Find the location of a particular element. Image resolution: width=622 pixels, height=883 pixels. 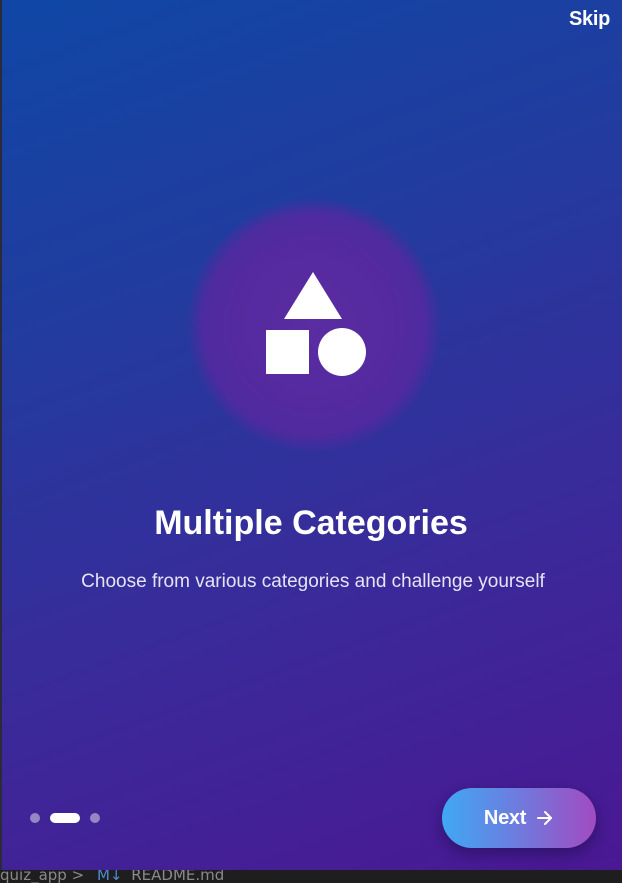

breadcrumb-file: README.md is located at coordinates (177, 876).